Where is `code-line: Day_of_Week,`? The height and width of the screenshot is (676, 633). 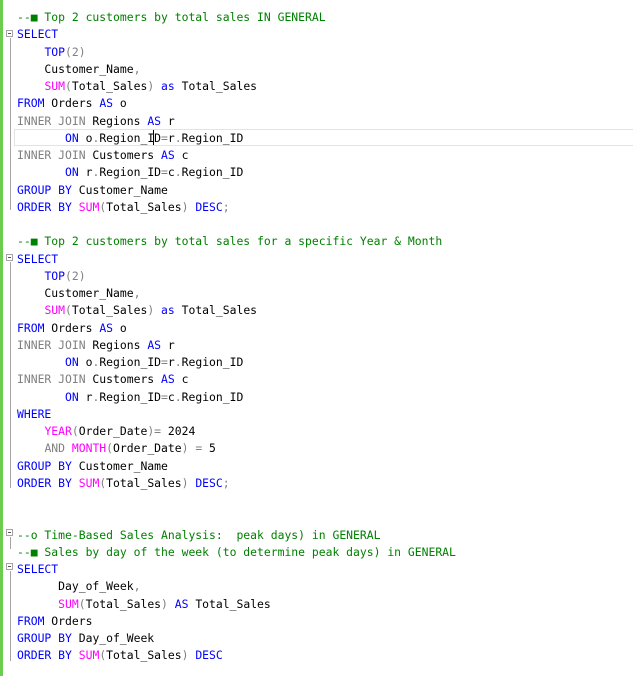
code-line: Day_of_Week, is located at coordinates (78, 586).